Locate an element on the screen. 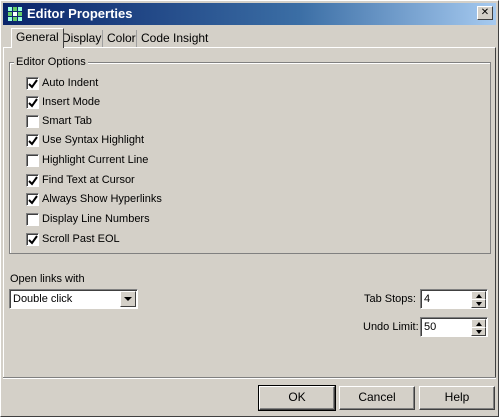 This screenshot has width=499, height=417. tab-stops-spinner: 4 is located at coordinates (454, 299).